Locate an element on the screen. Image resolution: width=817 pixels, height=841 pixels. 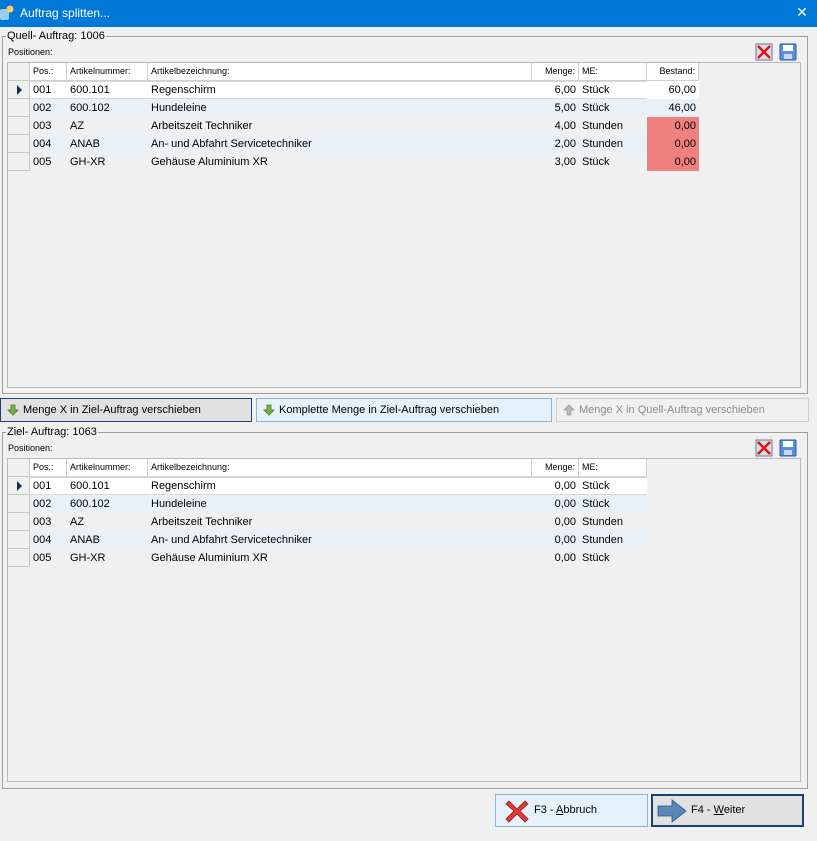
move-x-to-source-button: Menge X in Quell-Auftrag verschieben is located at coordinates (682, 410).